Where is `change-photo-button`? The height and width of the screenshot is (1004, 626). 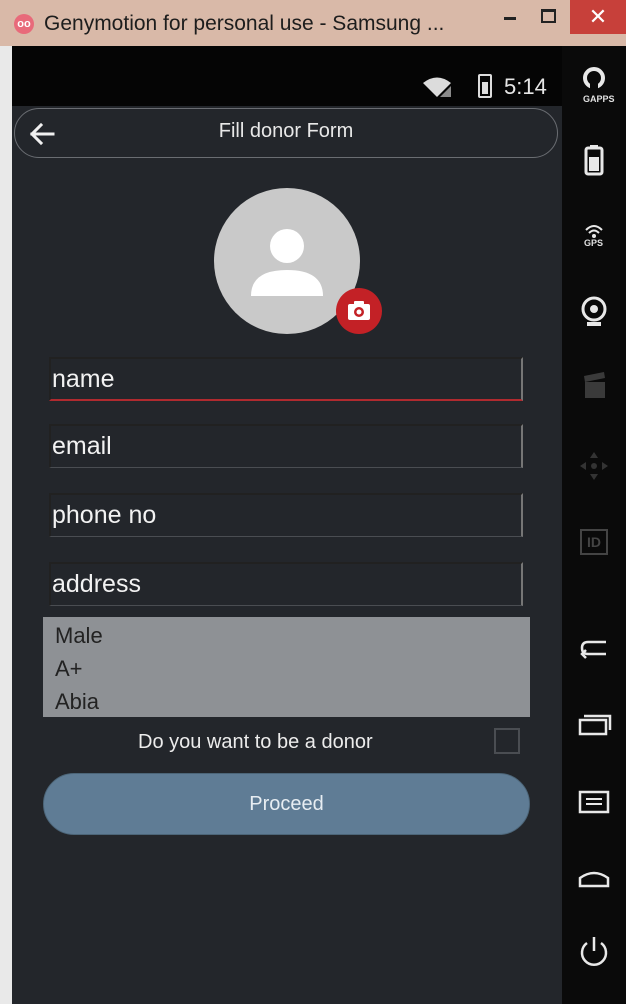 change-photo-button is located at coordinates (359, 311).